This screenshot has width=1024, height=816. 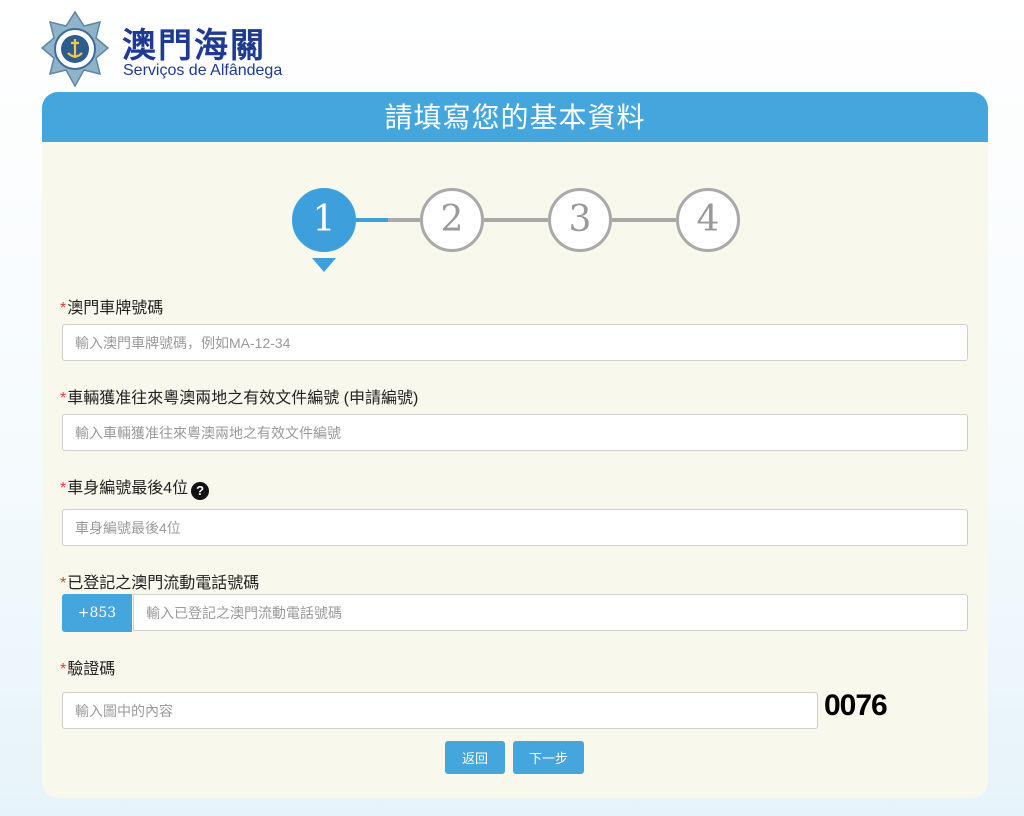 What do you see at coordinates (91, 669) in the screenshot?
I see `captcha-label-text: 驗證碼` at bounding box center [91, 669].